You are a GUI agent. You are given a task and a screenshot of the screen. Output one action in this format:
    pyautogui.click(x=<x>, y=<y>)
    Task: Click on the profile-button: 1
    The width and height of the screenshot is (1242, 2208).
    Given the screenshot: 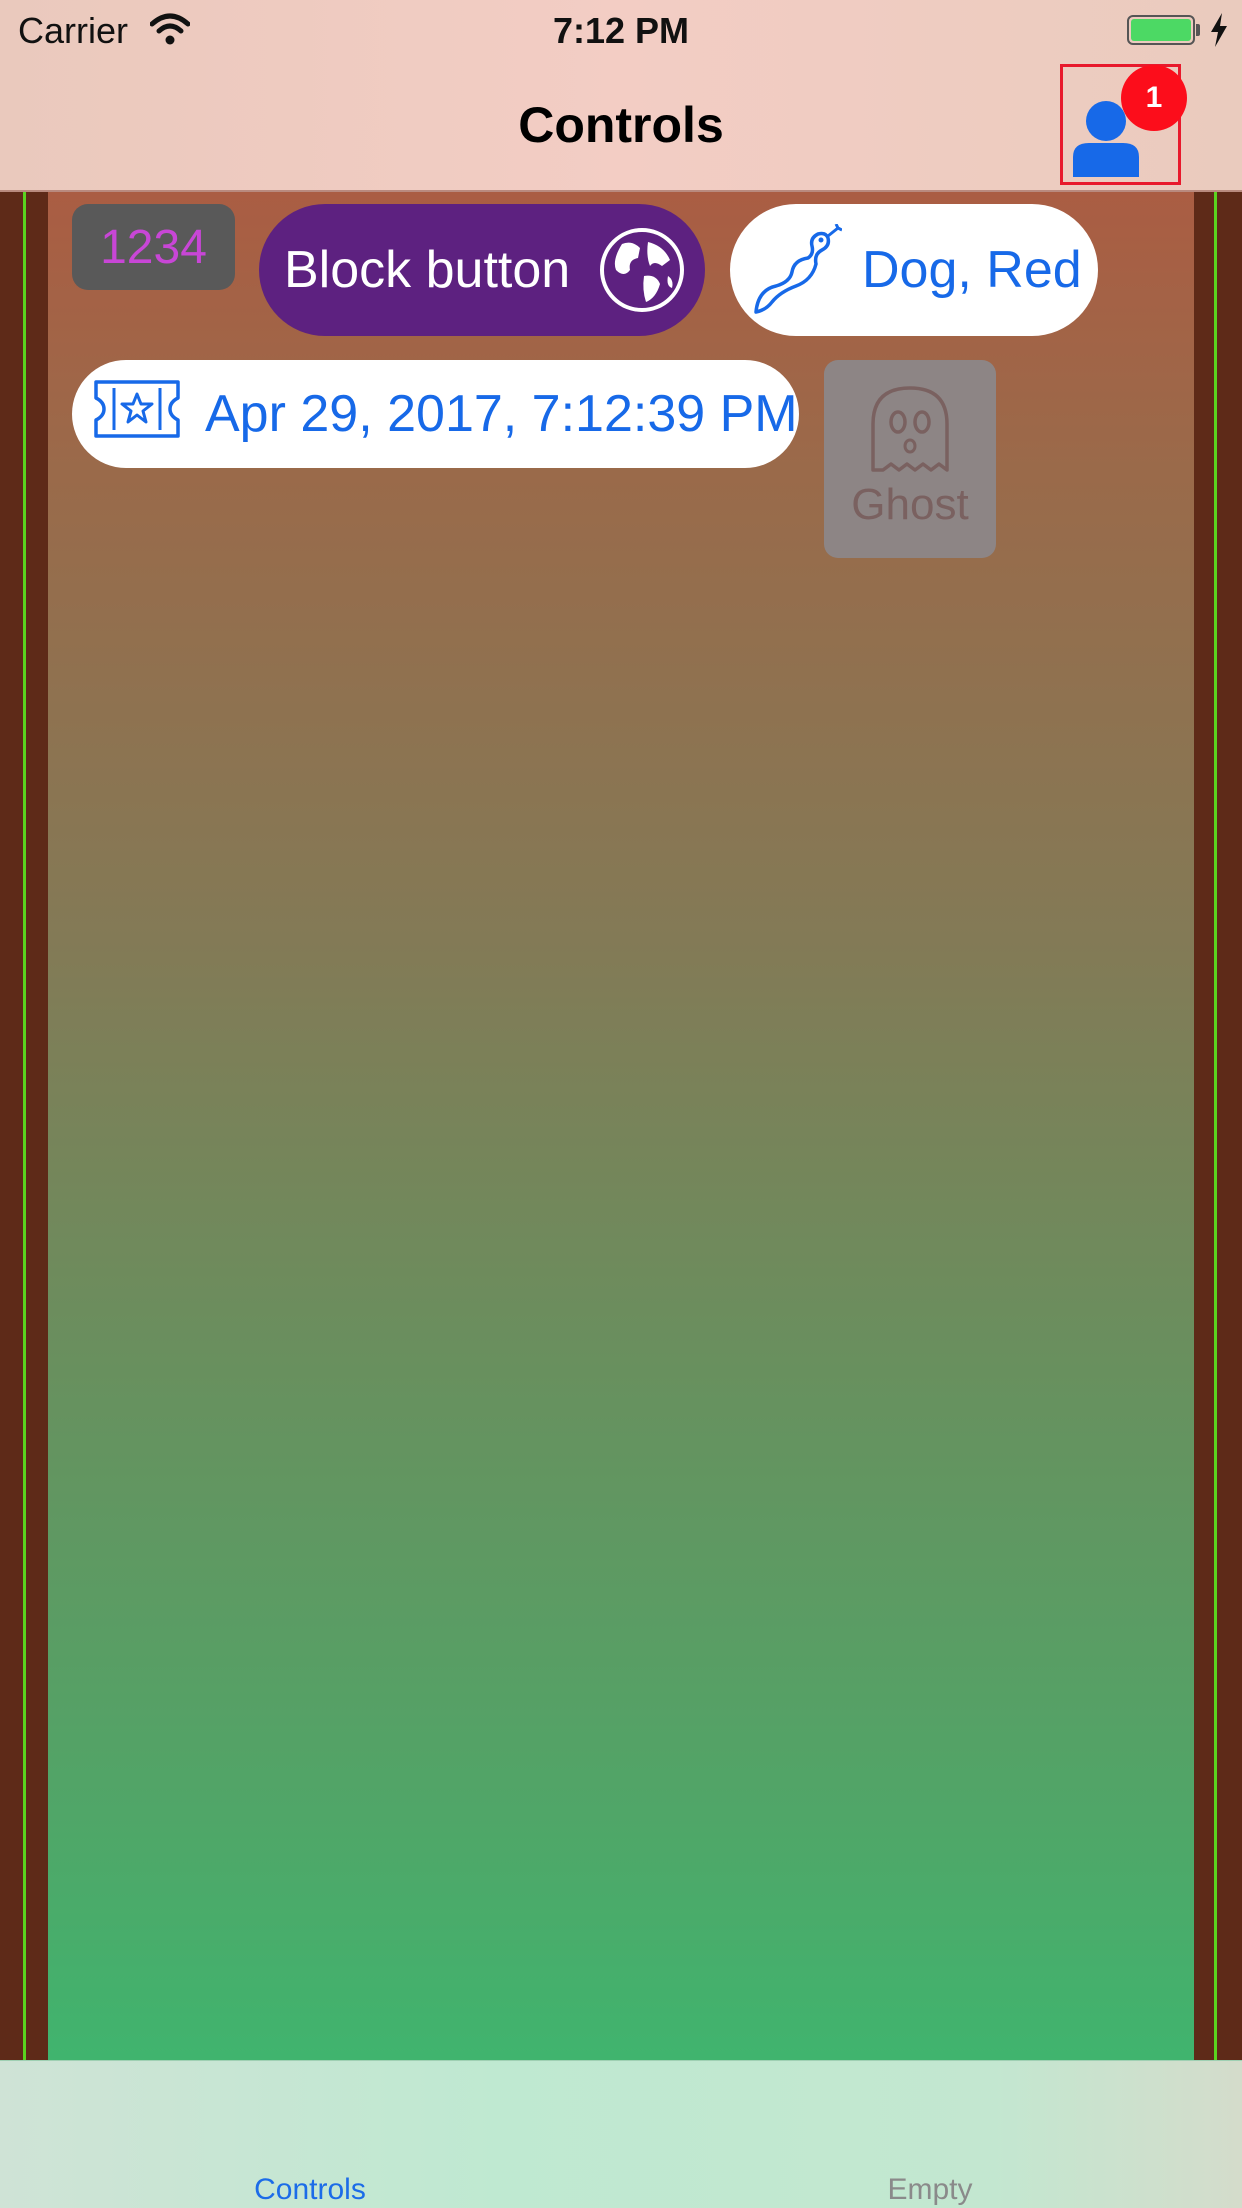 What is the action you would take?
    pyautogui.click(x=1123, y=124)
    